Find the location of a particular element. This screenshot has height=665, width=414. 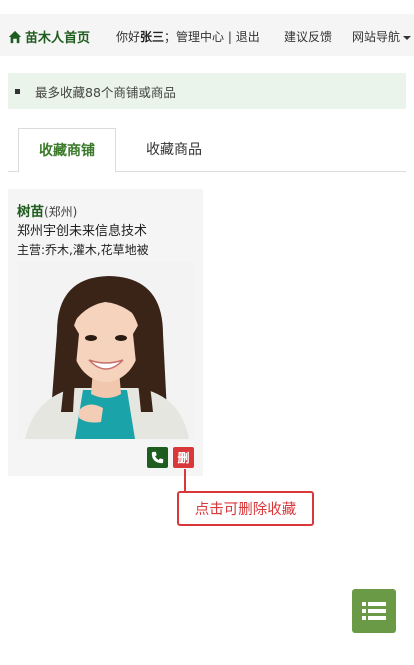

tab-favorite-shops: 收藏商铺 is located at coordinates (67, 150).